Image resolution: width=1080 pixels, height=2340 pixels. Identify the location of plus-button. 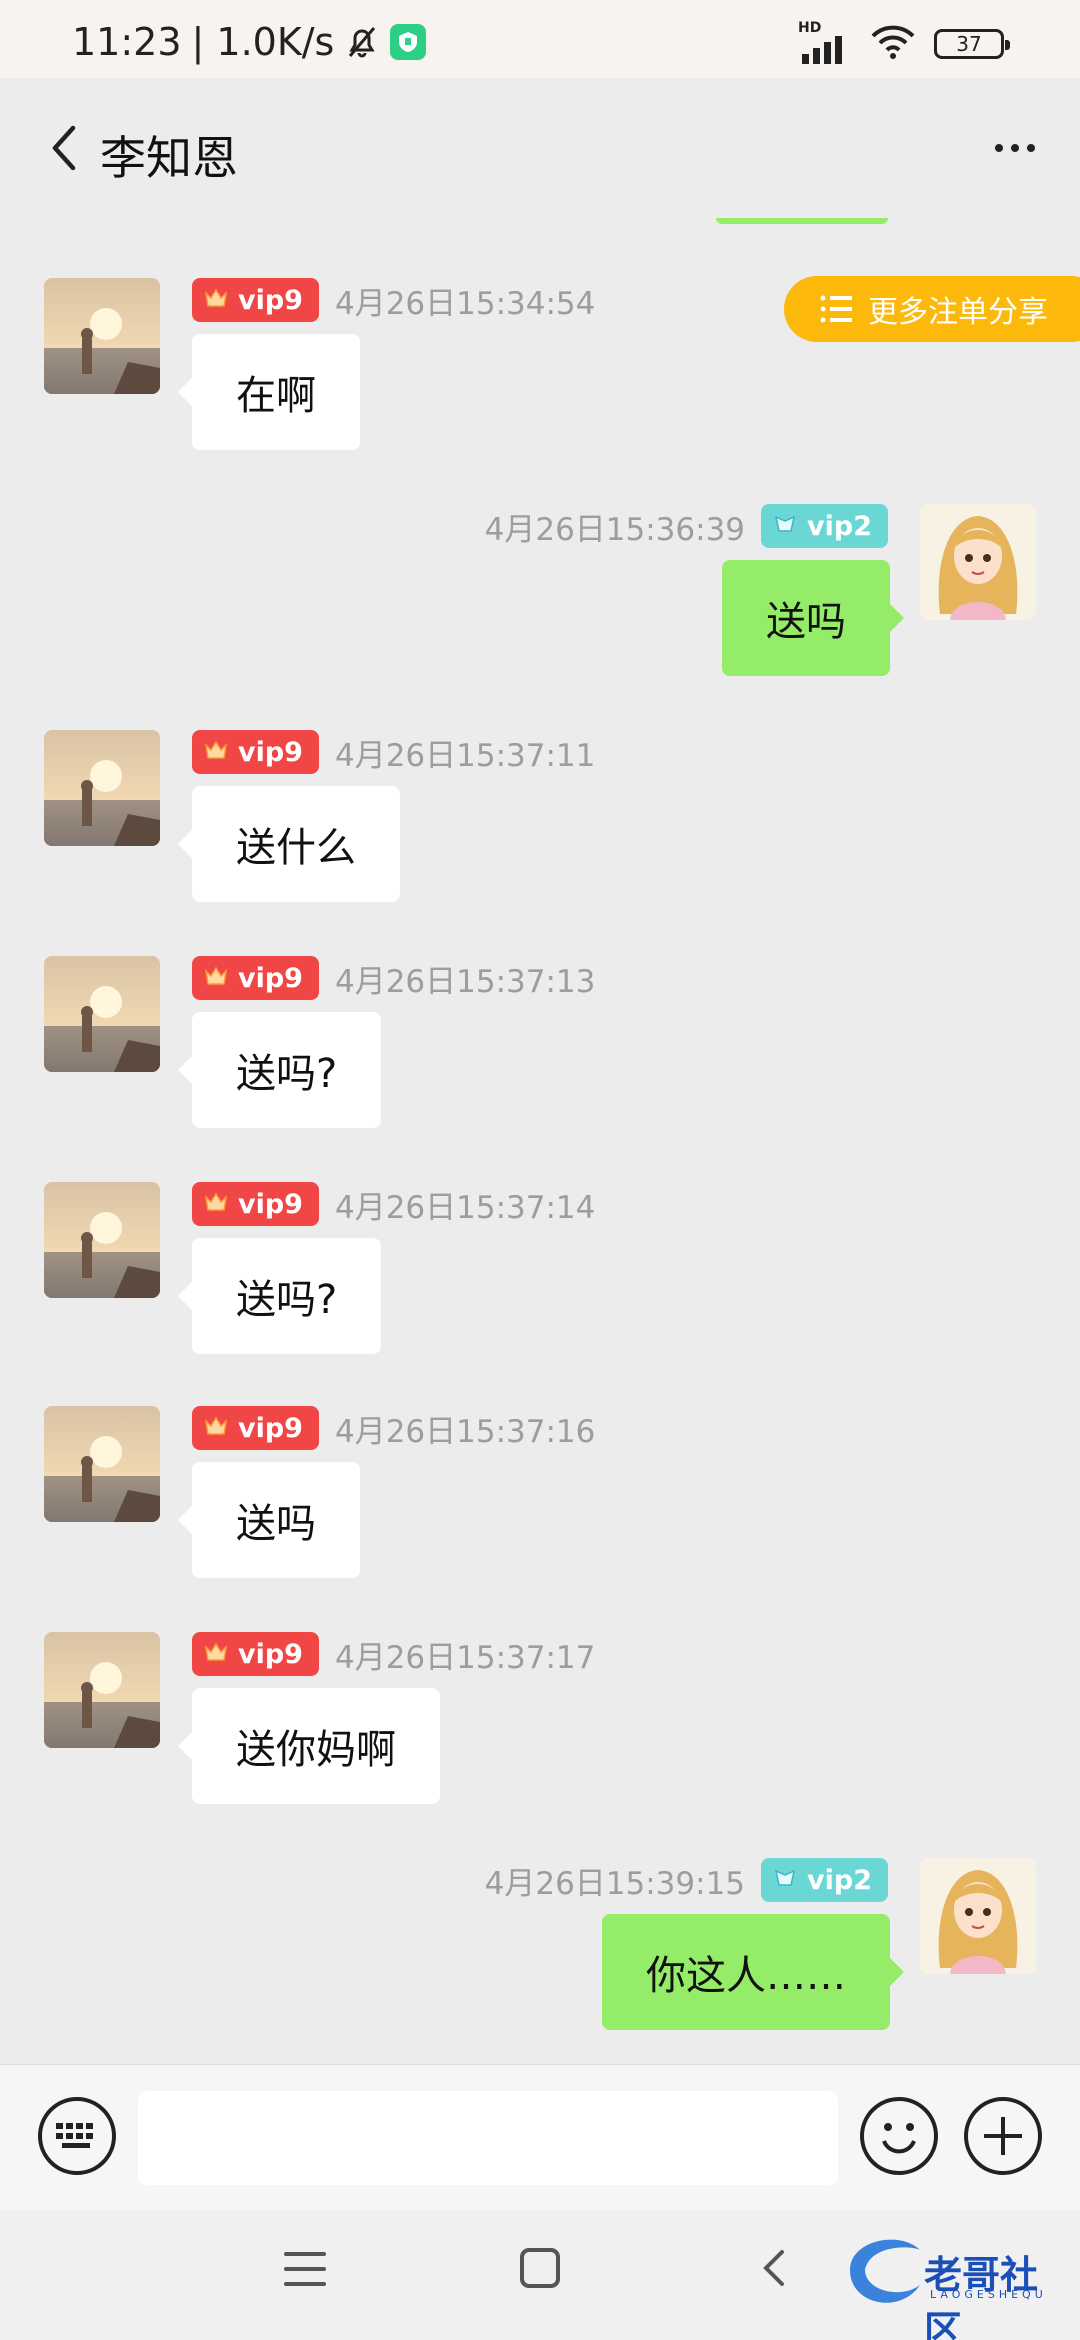
(1003, 2136).